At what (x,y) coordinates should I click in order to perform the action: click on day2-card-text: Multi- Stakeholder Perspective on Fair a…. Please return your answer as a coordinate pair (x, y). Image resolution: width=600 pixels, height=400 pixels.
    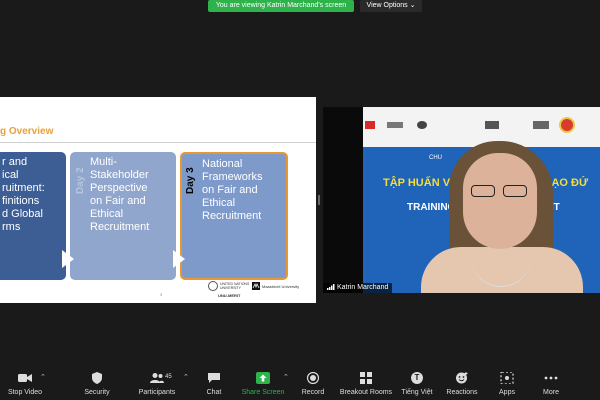
    Looking at the image, I should click on (120, 194).